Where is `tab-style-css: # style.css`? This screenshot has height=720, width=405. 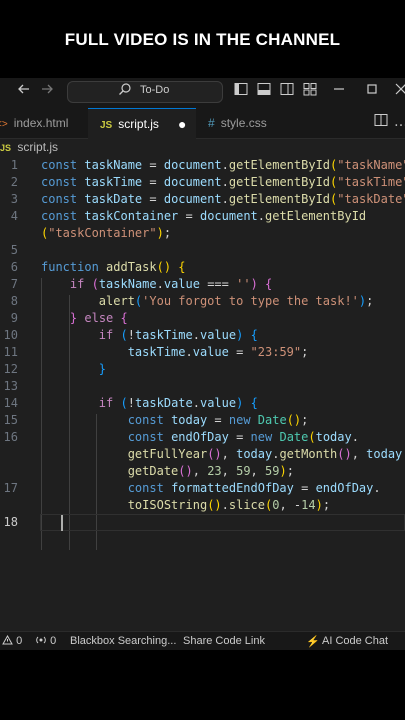 tab-style-css: # style.css is located at coordinates (253, 123).